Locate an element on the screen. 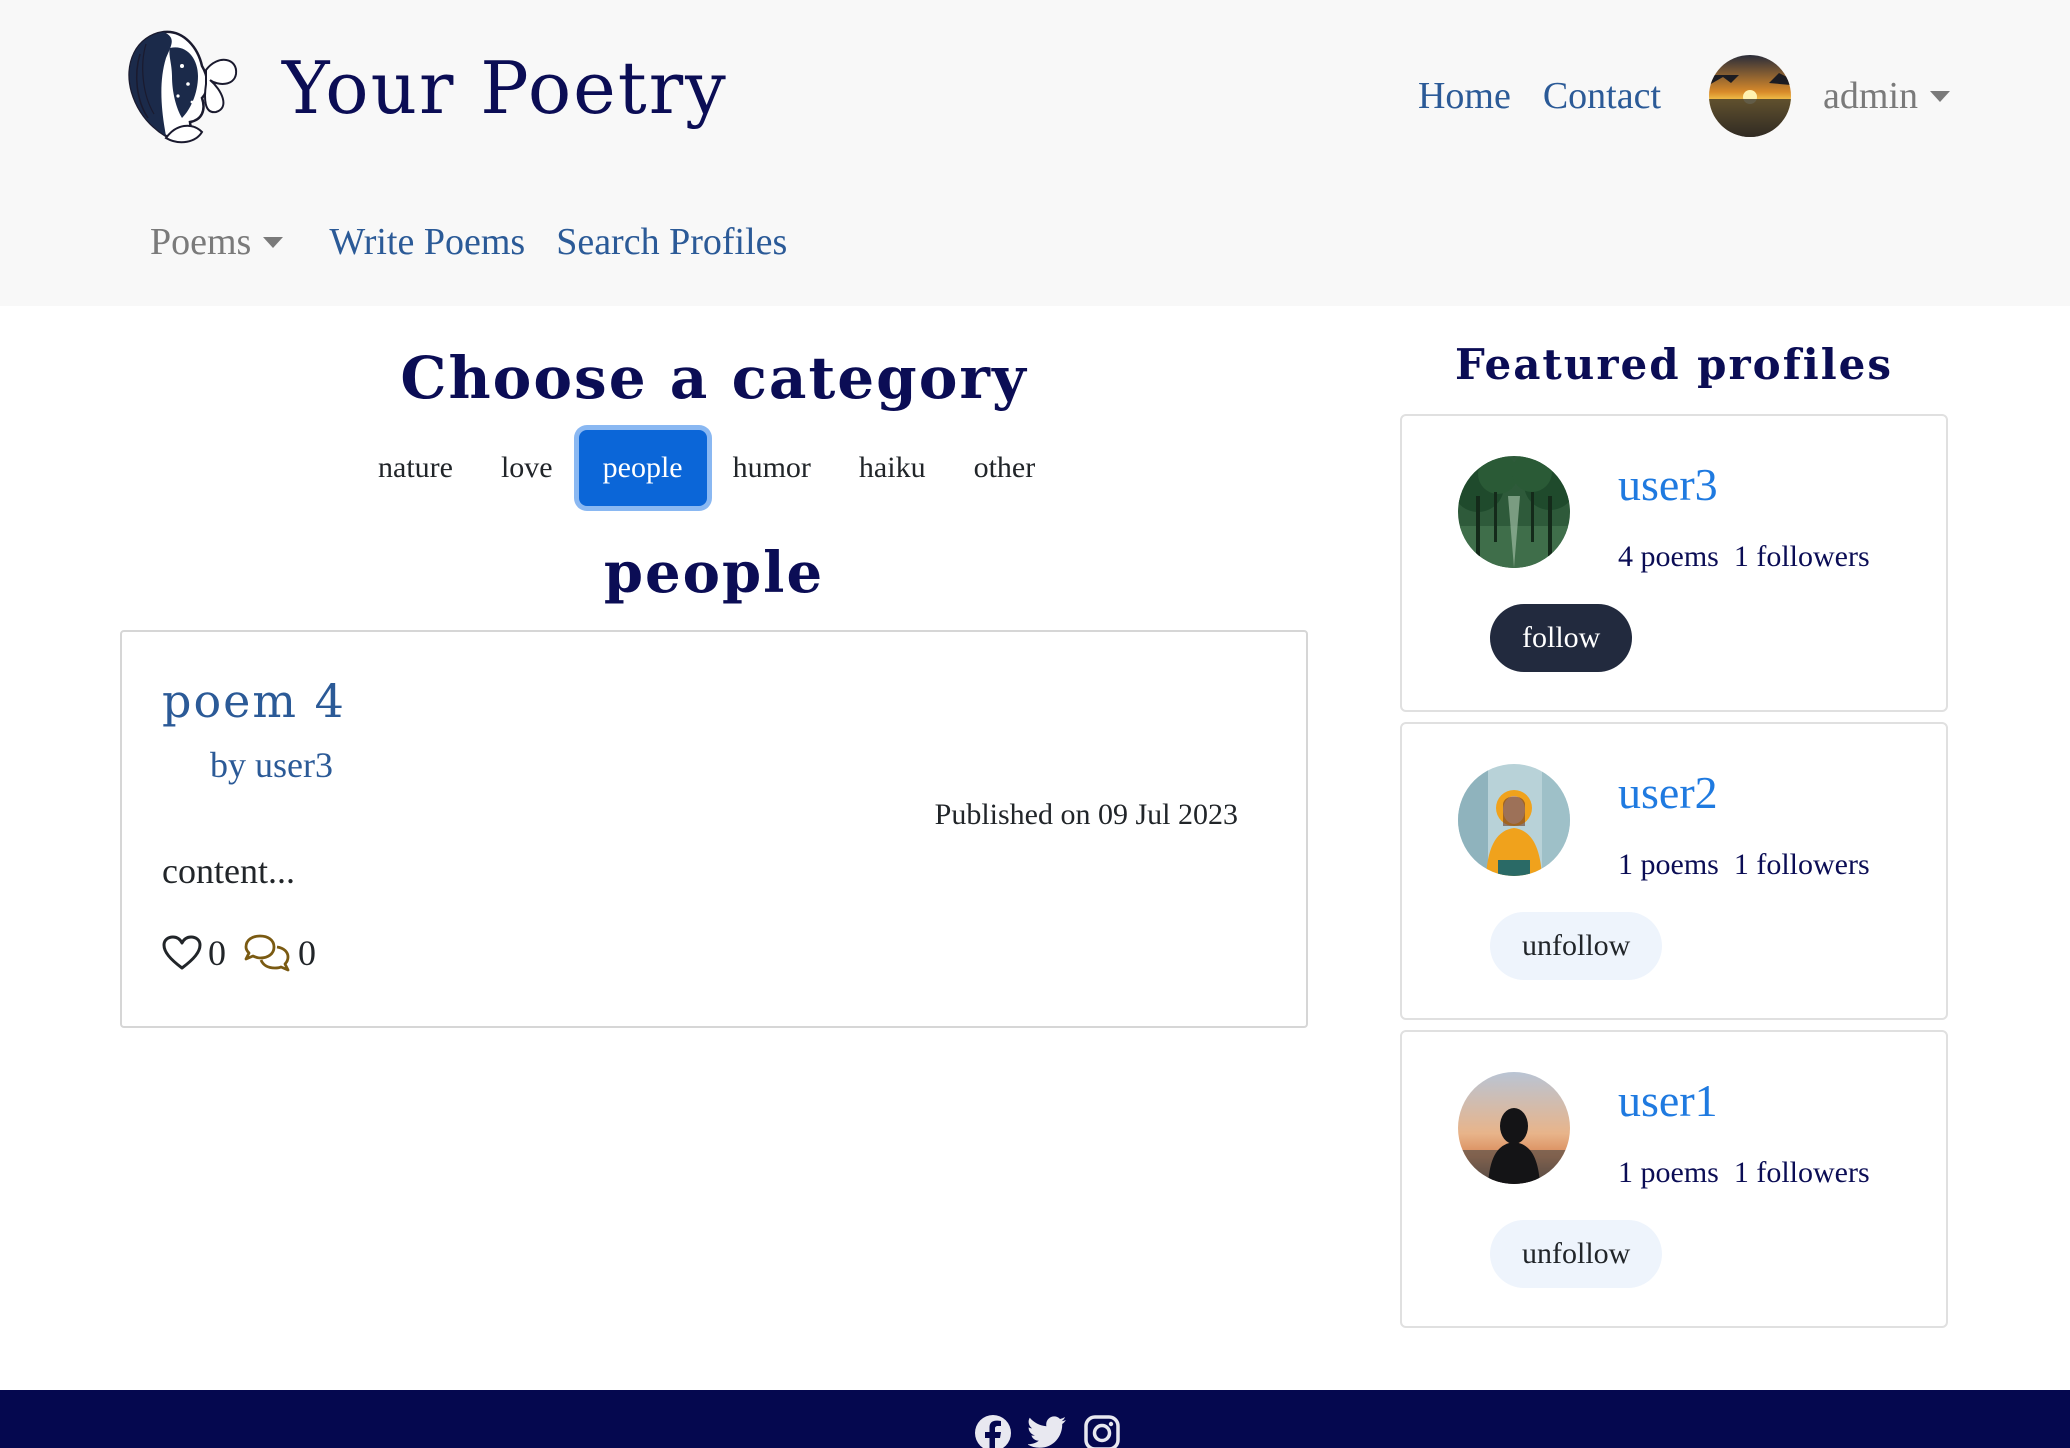  nav-home-link: Home is located at coordinates (1464, 96).